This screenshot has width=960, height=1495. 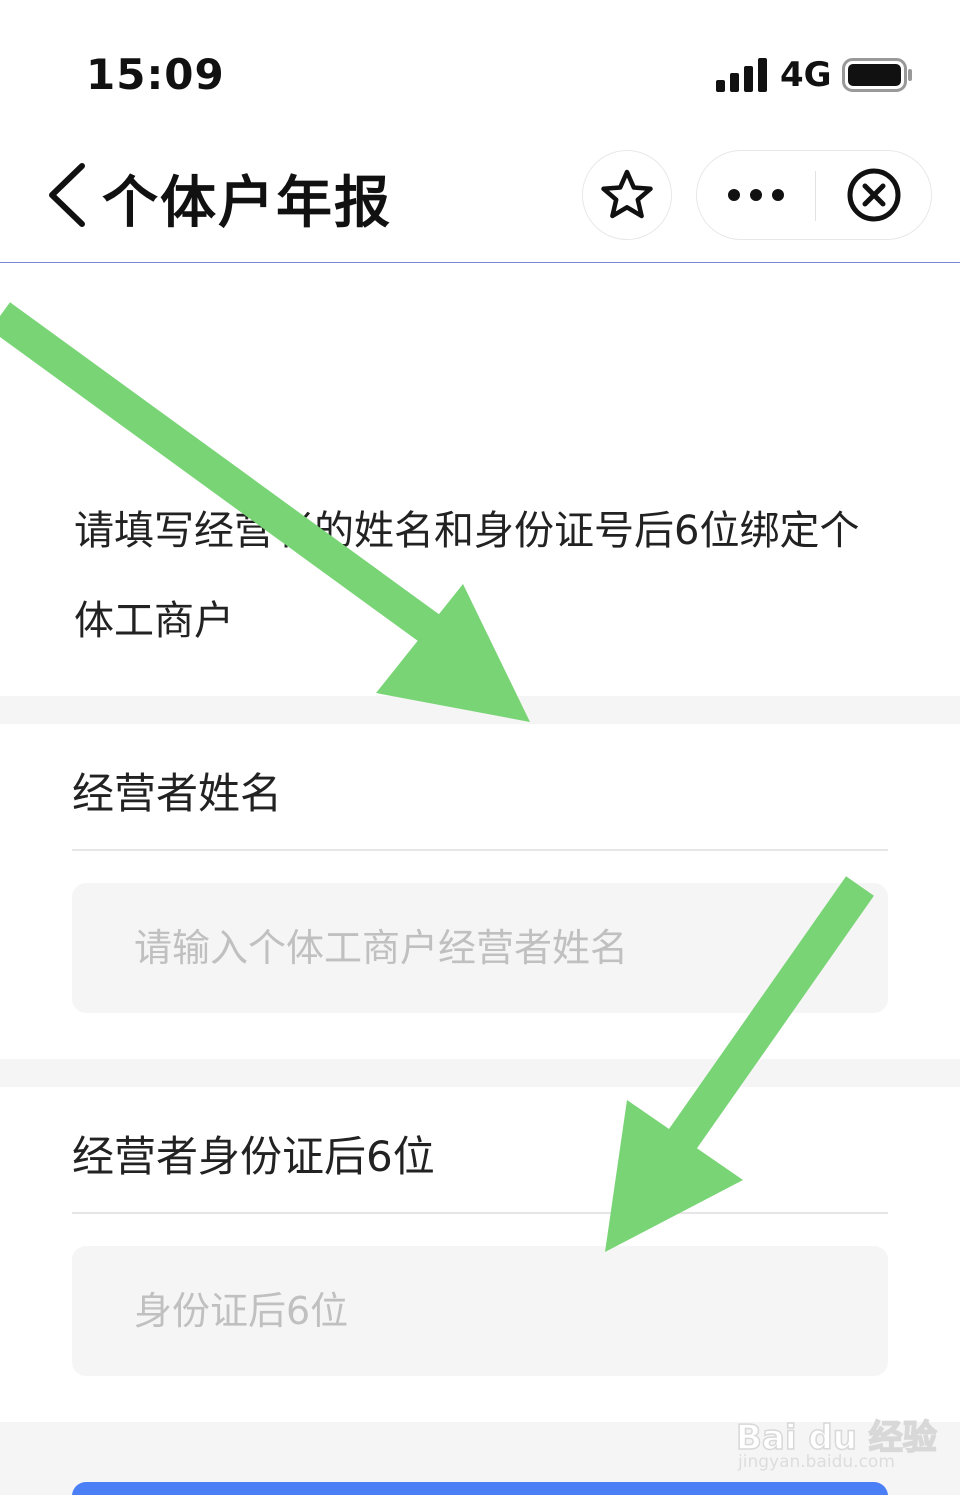 I want to click on mini-program-capsule, so click(x=814, y=195).